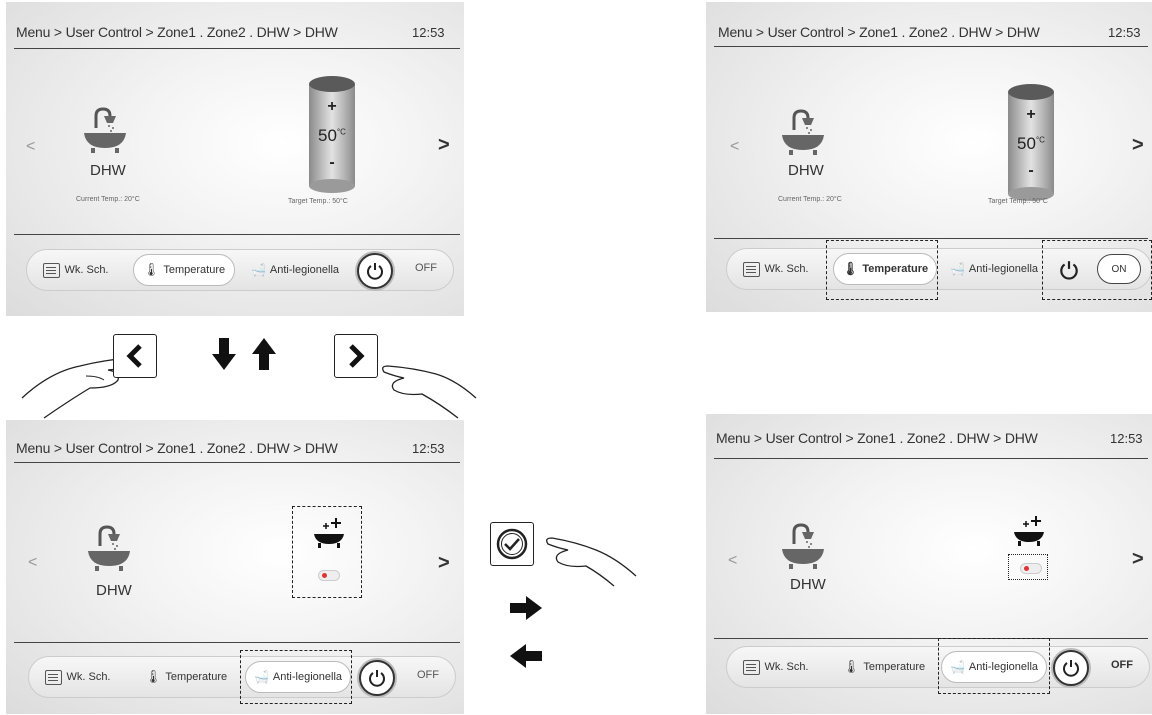 Image resolution: width=1152 pixels, height=715 pixels. I want to click on left-arrow-icon, so click(526, 656).